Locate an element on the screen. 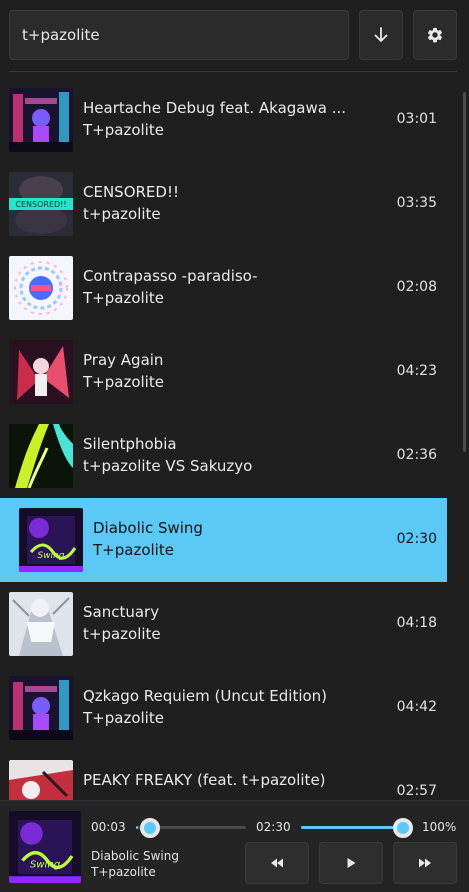  search-bar is located at coordinates (179, 35).